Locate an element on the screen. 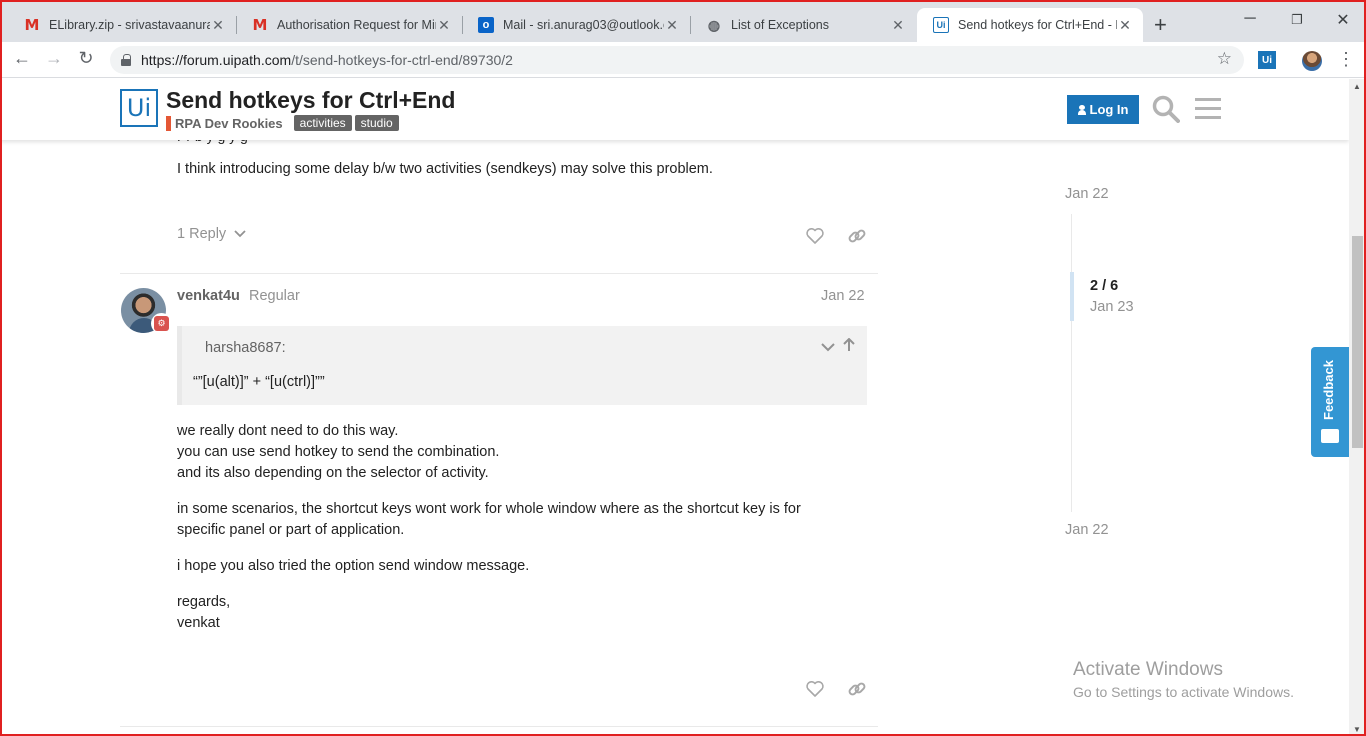 The height and width of the screenshot is (736, 1366). user-flair-badge: ⚙ is located at coordinates (161, 323).